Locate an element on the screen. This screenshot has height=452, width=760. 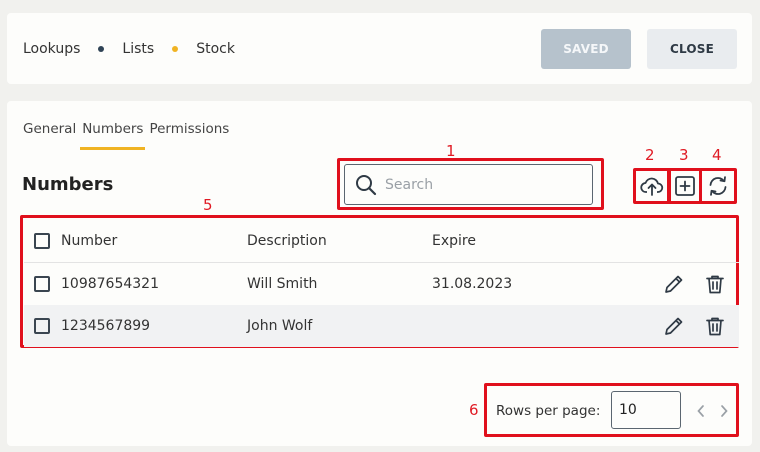
cell-description: John Wolf is located at coordinates (280, 326).